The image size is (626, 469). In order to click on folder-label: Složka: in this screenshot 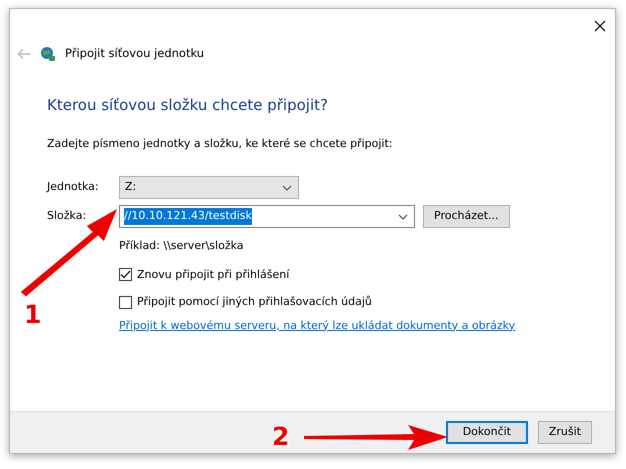, I will do `click(67, 216)`.